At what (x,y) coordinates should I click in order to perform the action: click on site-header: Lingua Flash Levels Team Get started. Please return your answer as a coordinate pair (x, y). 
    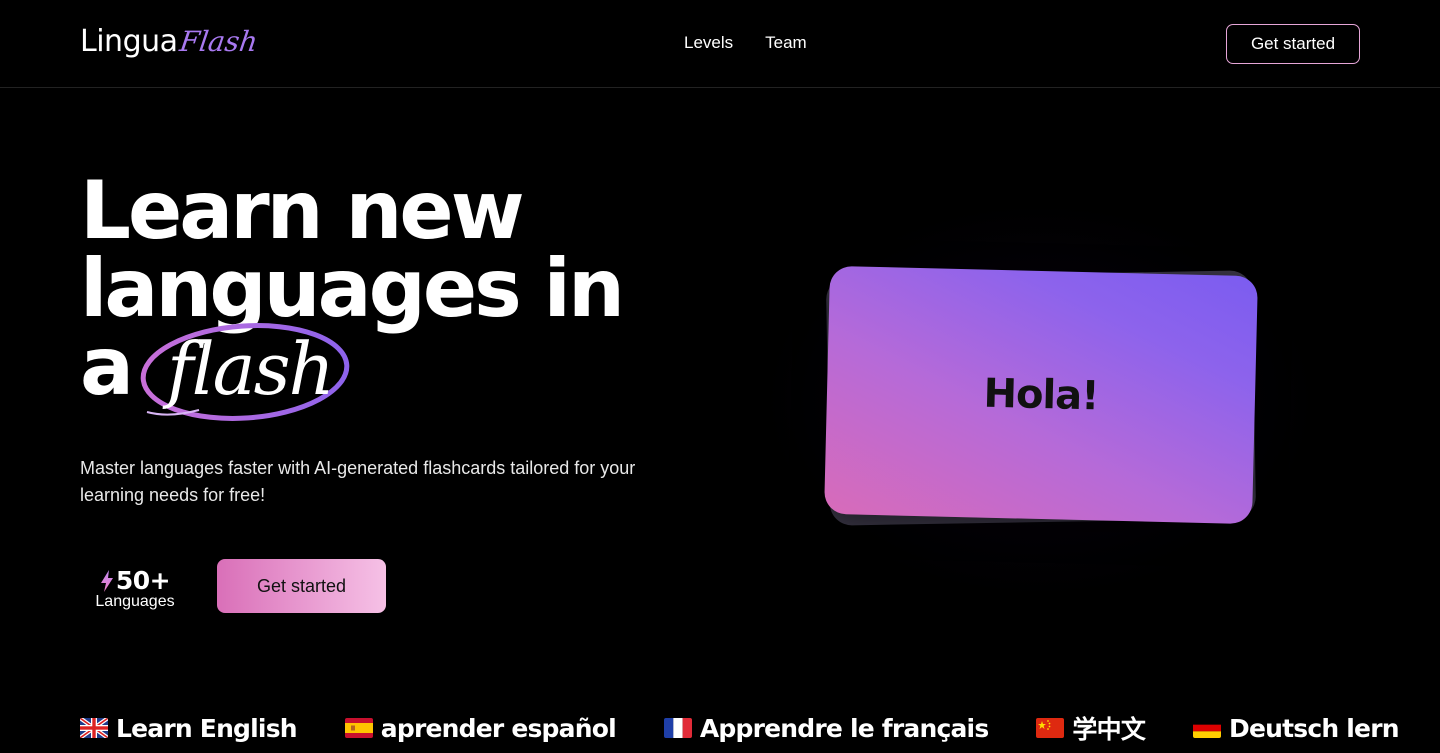
    Looking at the image, I should click on (720, 44).